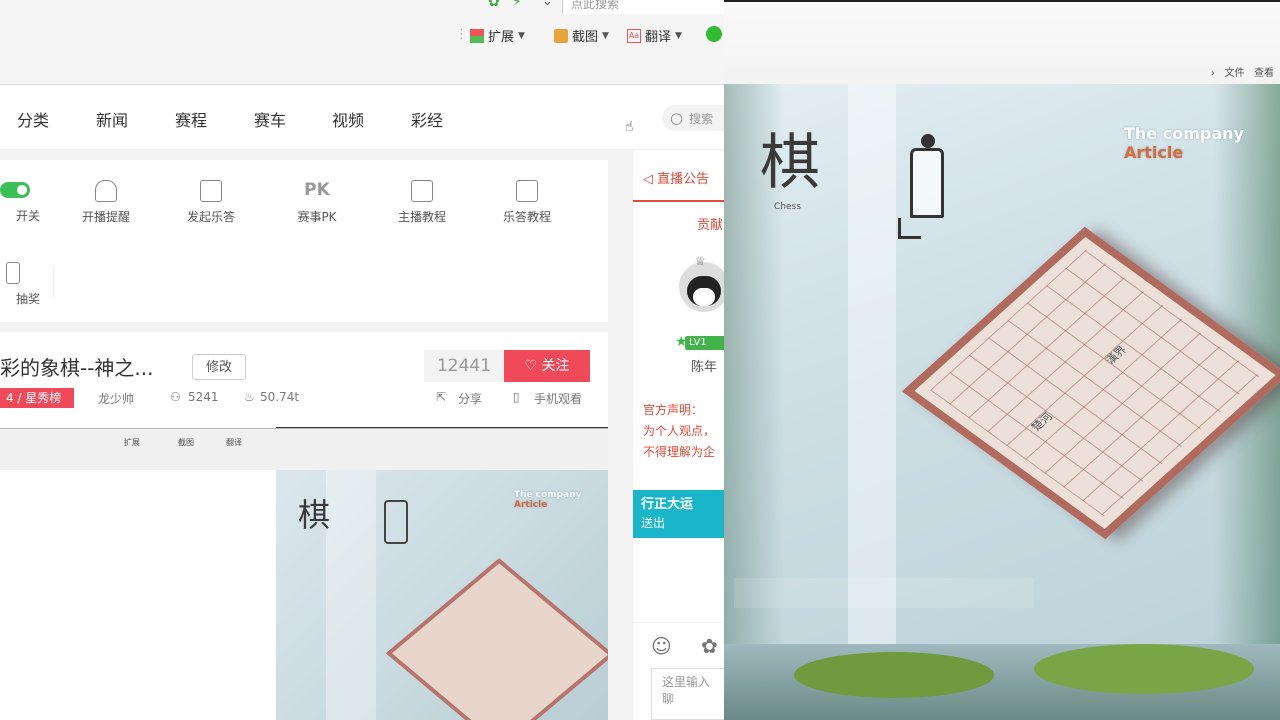 The height and width of the screenshot is (720, 1280). Describe the element at coordinates (555, 366) in the screenshot. I see `follow-label: 关注` at that location.